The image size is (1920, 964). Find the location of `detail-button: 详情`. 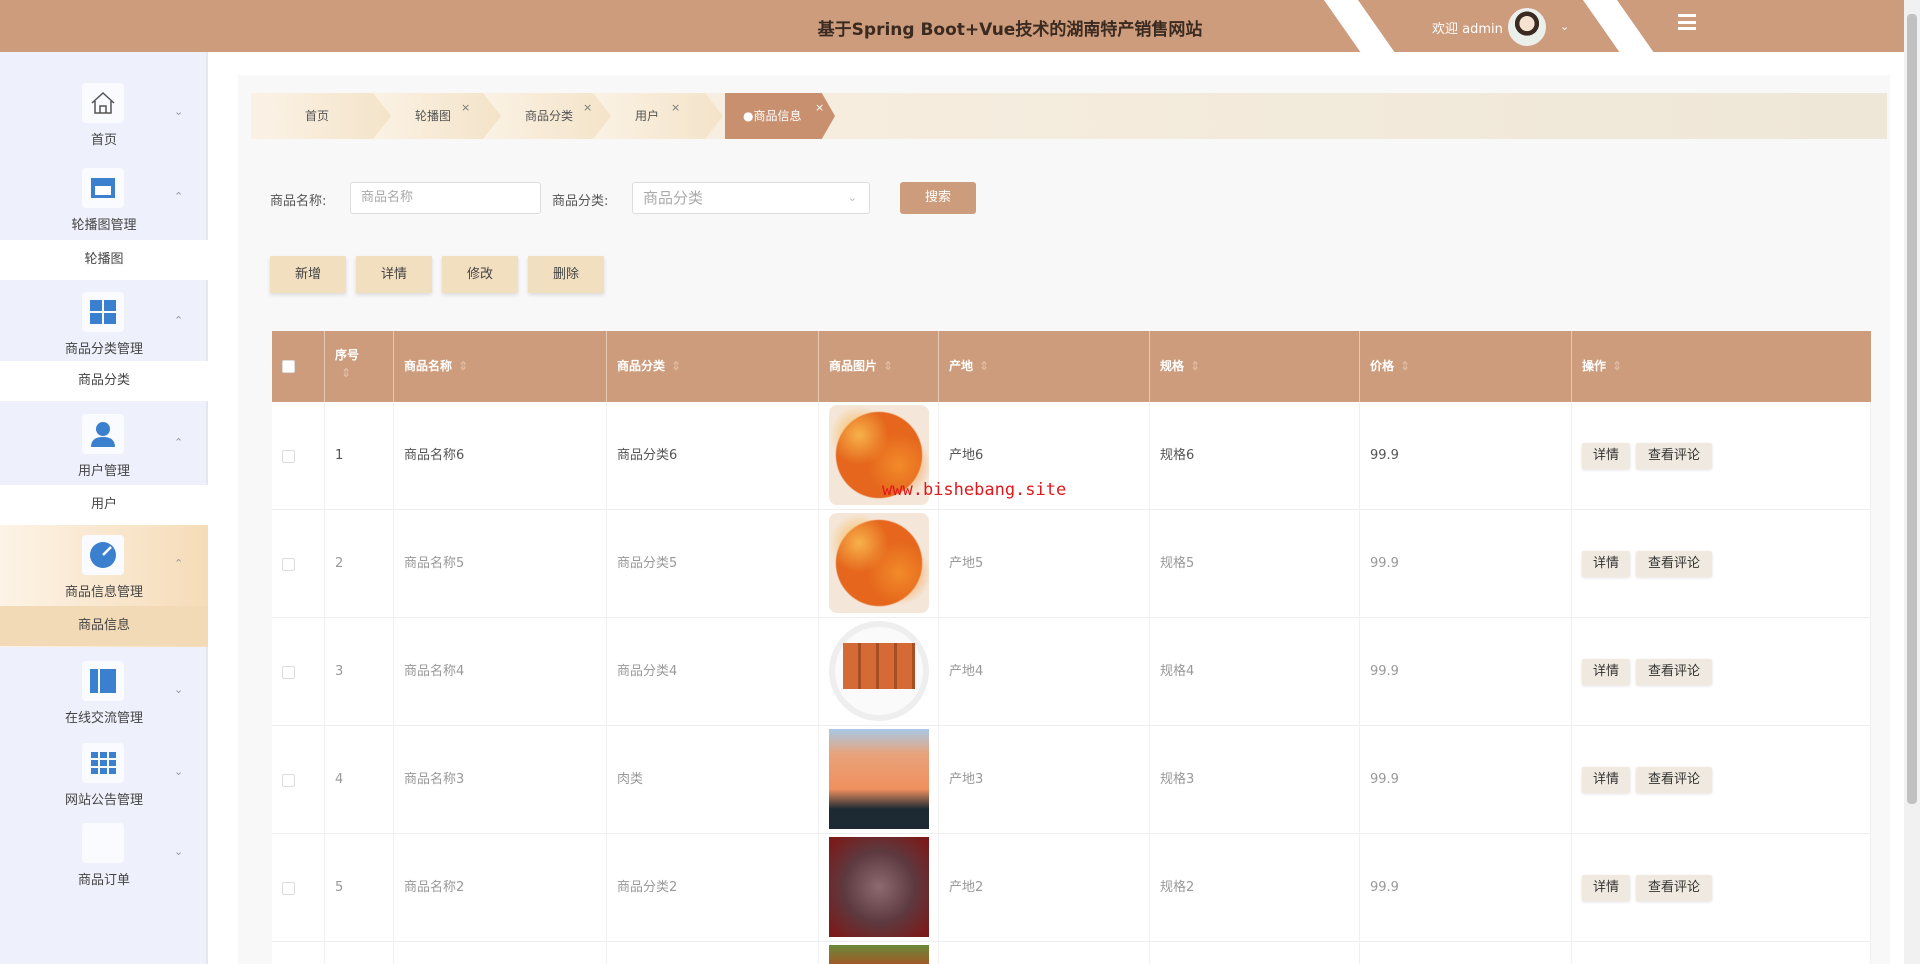

detail-button: 详情 is located at coordinates (394, 274).